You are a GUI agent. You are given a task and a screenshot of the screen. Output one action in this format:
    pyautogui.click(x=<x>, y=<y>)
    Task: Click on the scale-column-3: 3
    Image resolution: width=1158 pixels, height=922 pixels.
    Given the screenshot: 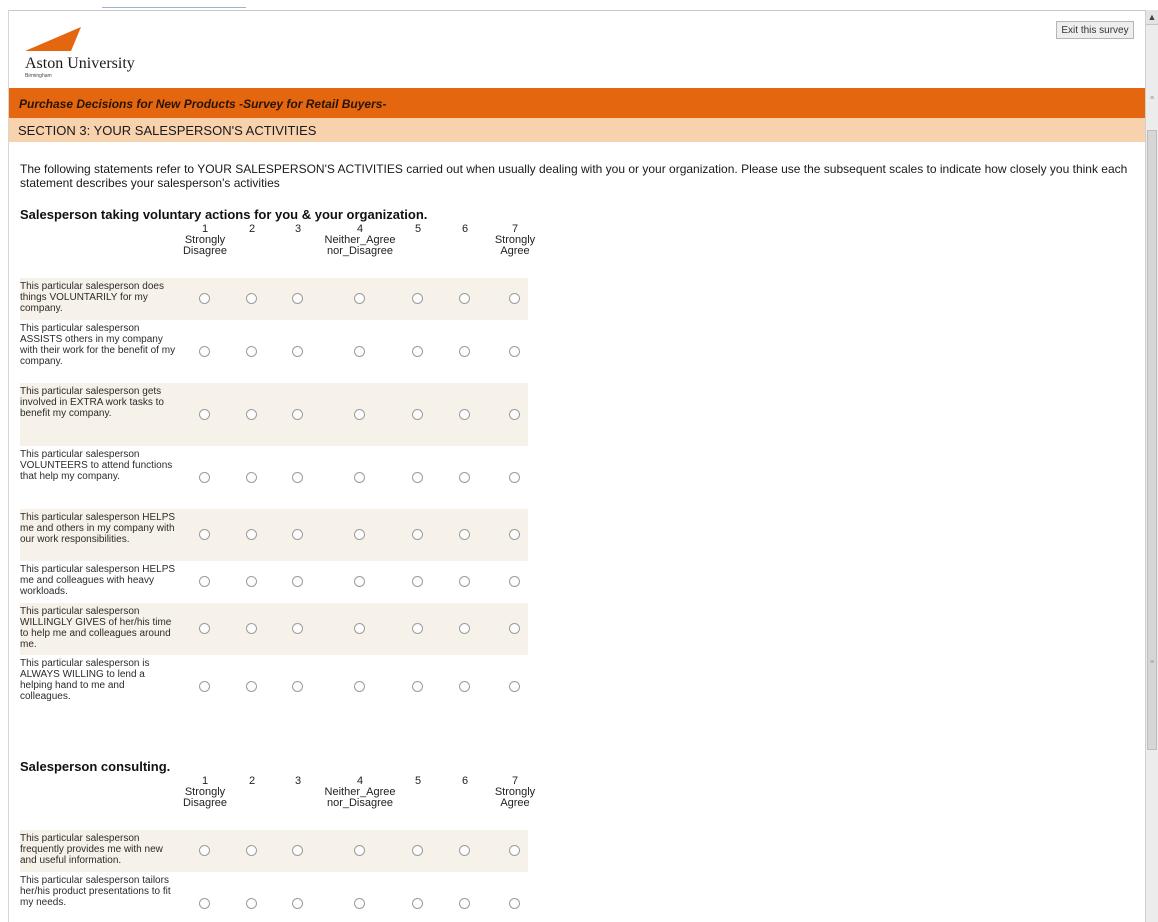 What is the action you would take?
    pyautogui.click(x=298, y=781)
    